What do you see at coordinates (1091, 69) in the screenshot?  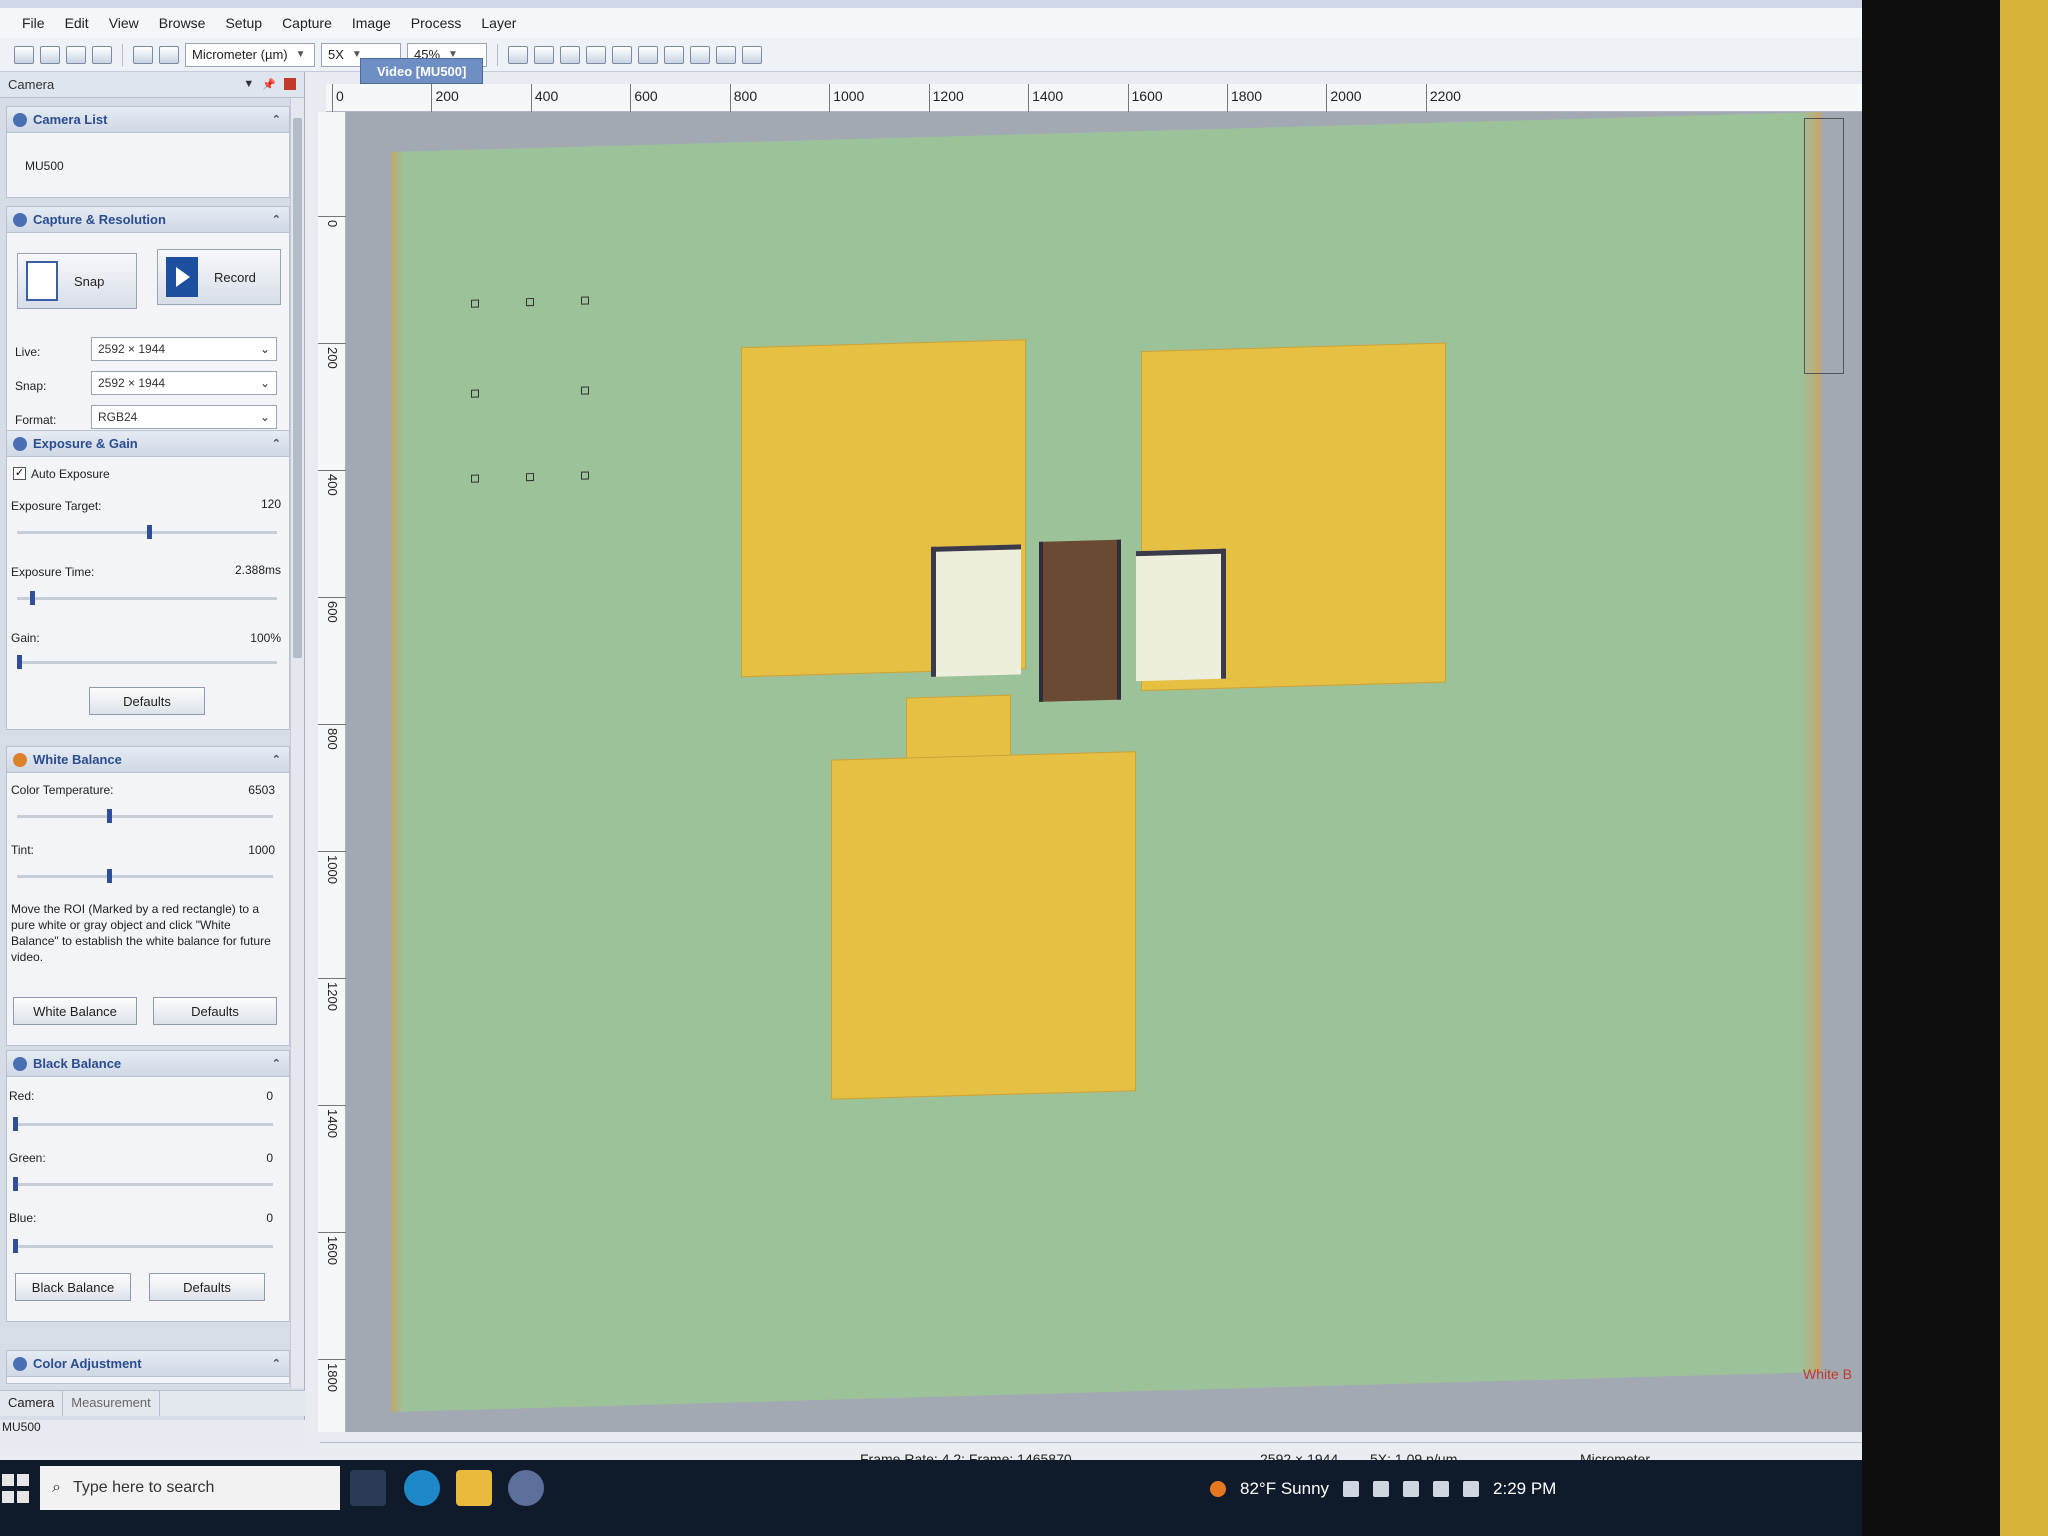 I see `document-tab-bar: Video [MU500]` at bounding box center [1091, 69].